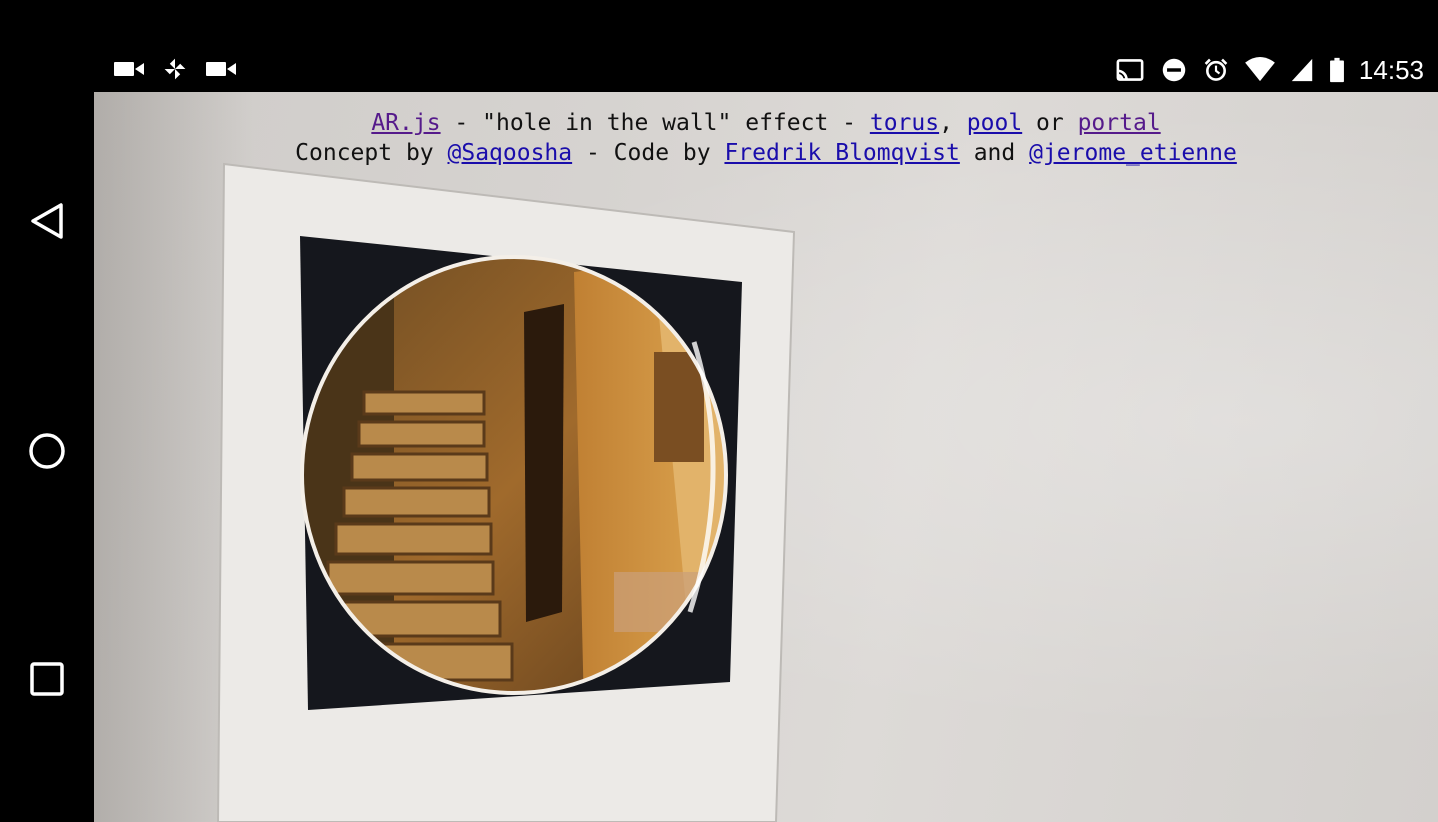  Describe the element at coordinates (1133, 153) in the screenshot. I see `jerome-link: @jerome_etienne` at that location.